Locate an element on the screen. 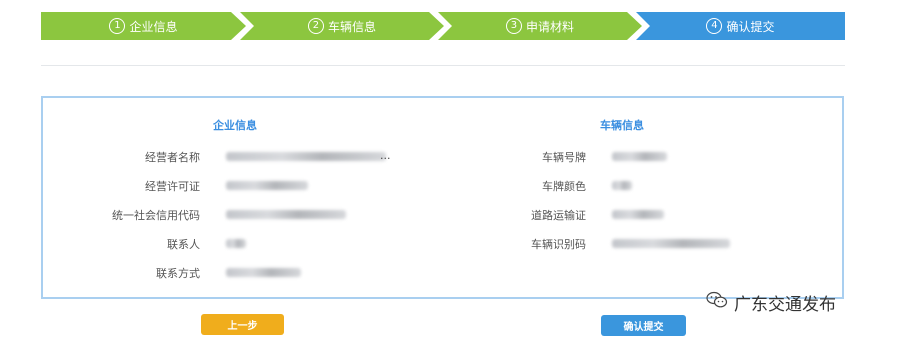  contact-person-label: 联系人 is located at coordinates (183, 244).